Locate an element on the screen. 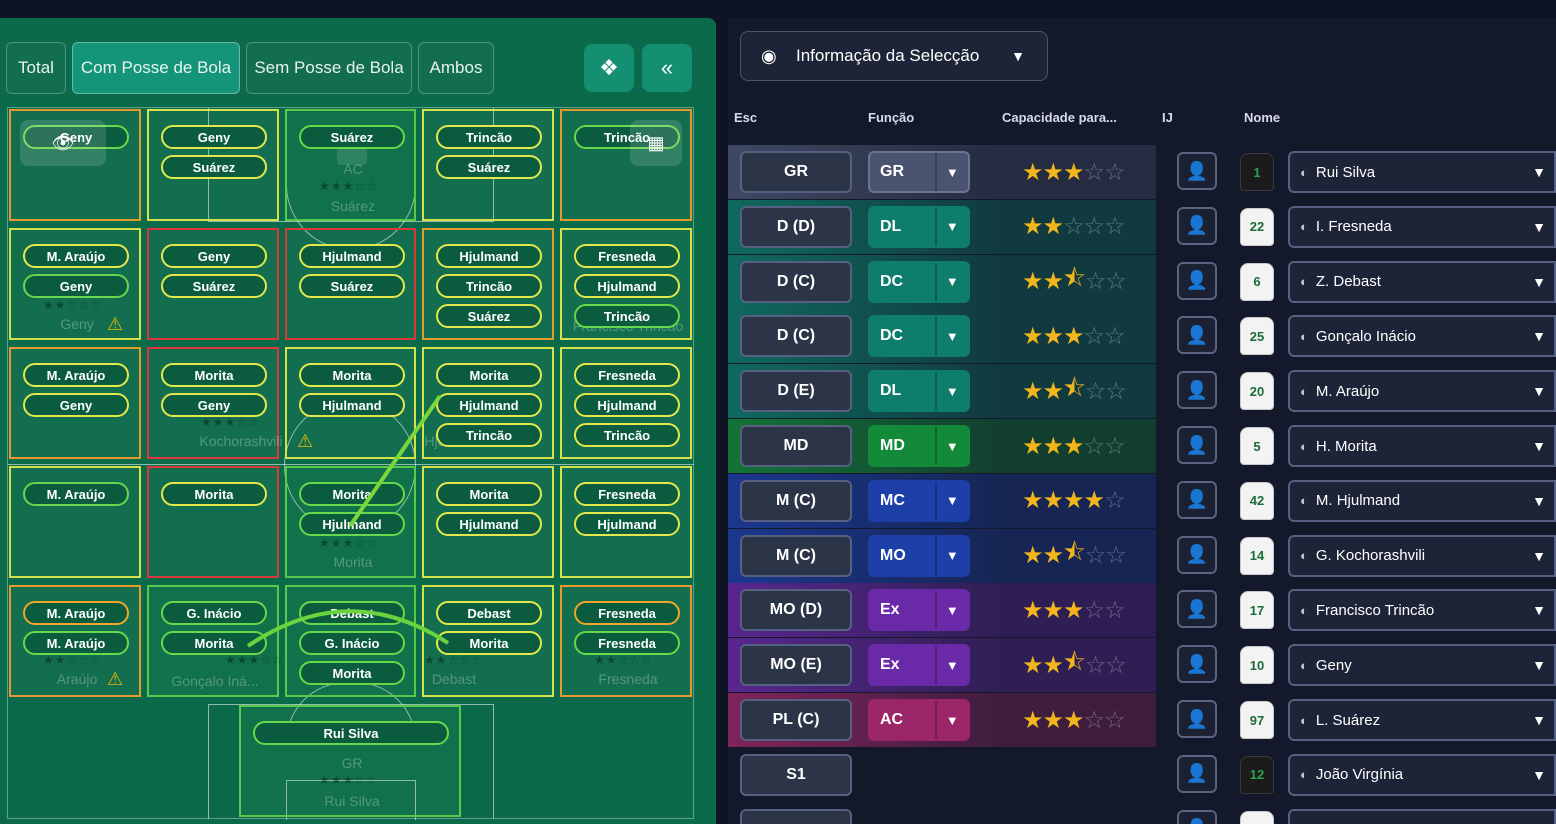 This screenshot has width=1556, height=824. player-name-dropdown: ◐ Rui Silva is located at coordinates (1408, 172).